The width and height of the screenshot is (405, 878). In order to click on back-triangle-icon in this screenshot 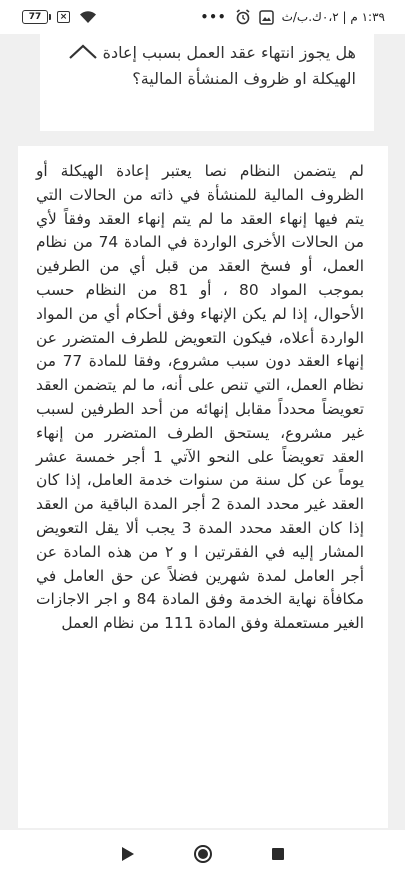, I will do `click(127, 854)`.